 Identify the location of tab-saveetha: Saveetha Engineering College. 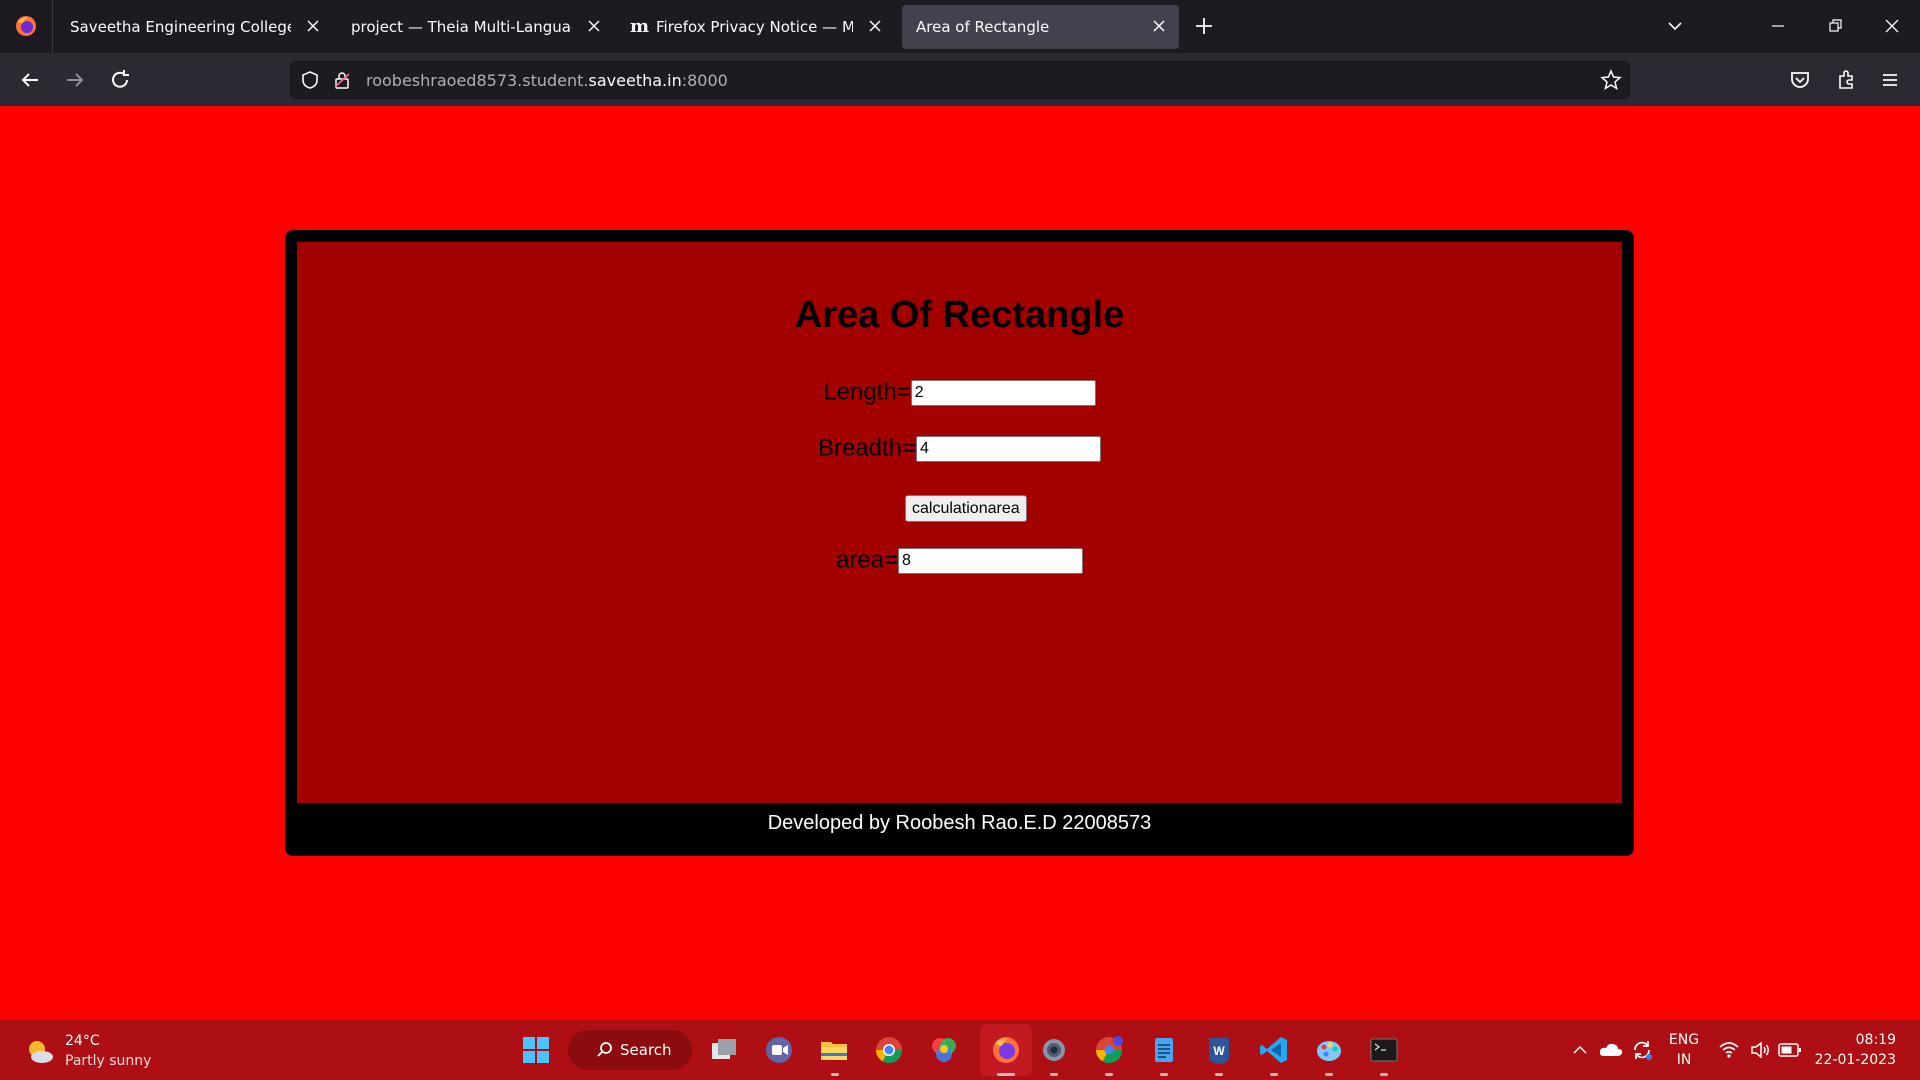
(194, 27).